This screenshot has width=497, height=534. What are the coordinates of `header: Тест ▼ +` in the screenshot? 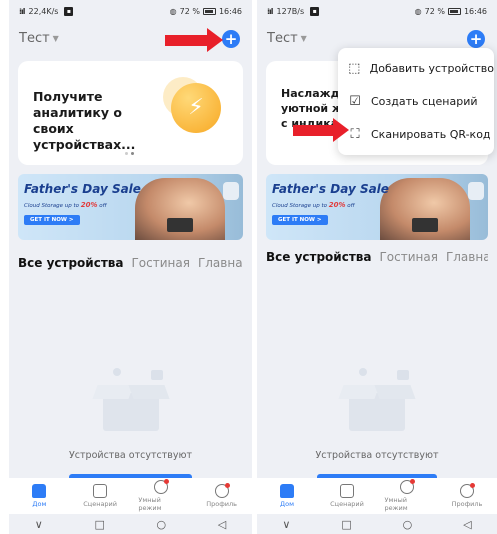 It's located at (377, 38).